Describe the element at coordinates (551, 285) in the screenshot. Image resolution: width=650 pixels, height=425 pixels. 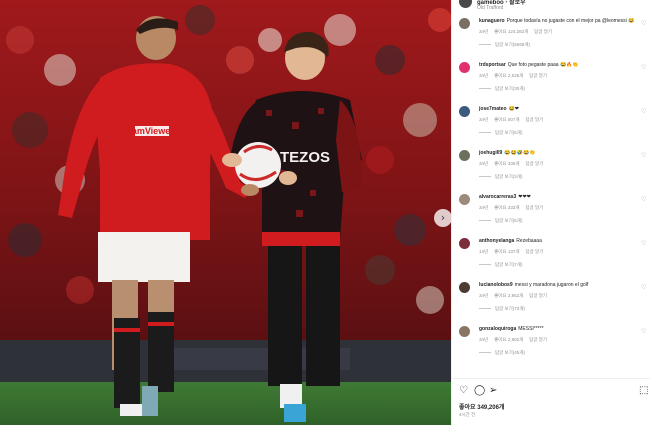
I see `comment-body: messi y maradona jugaron el golf` at that location.